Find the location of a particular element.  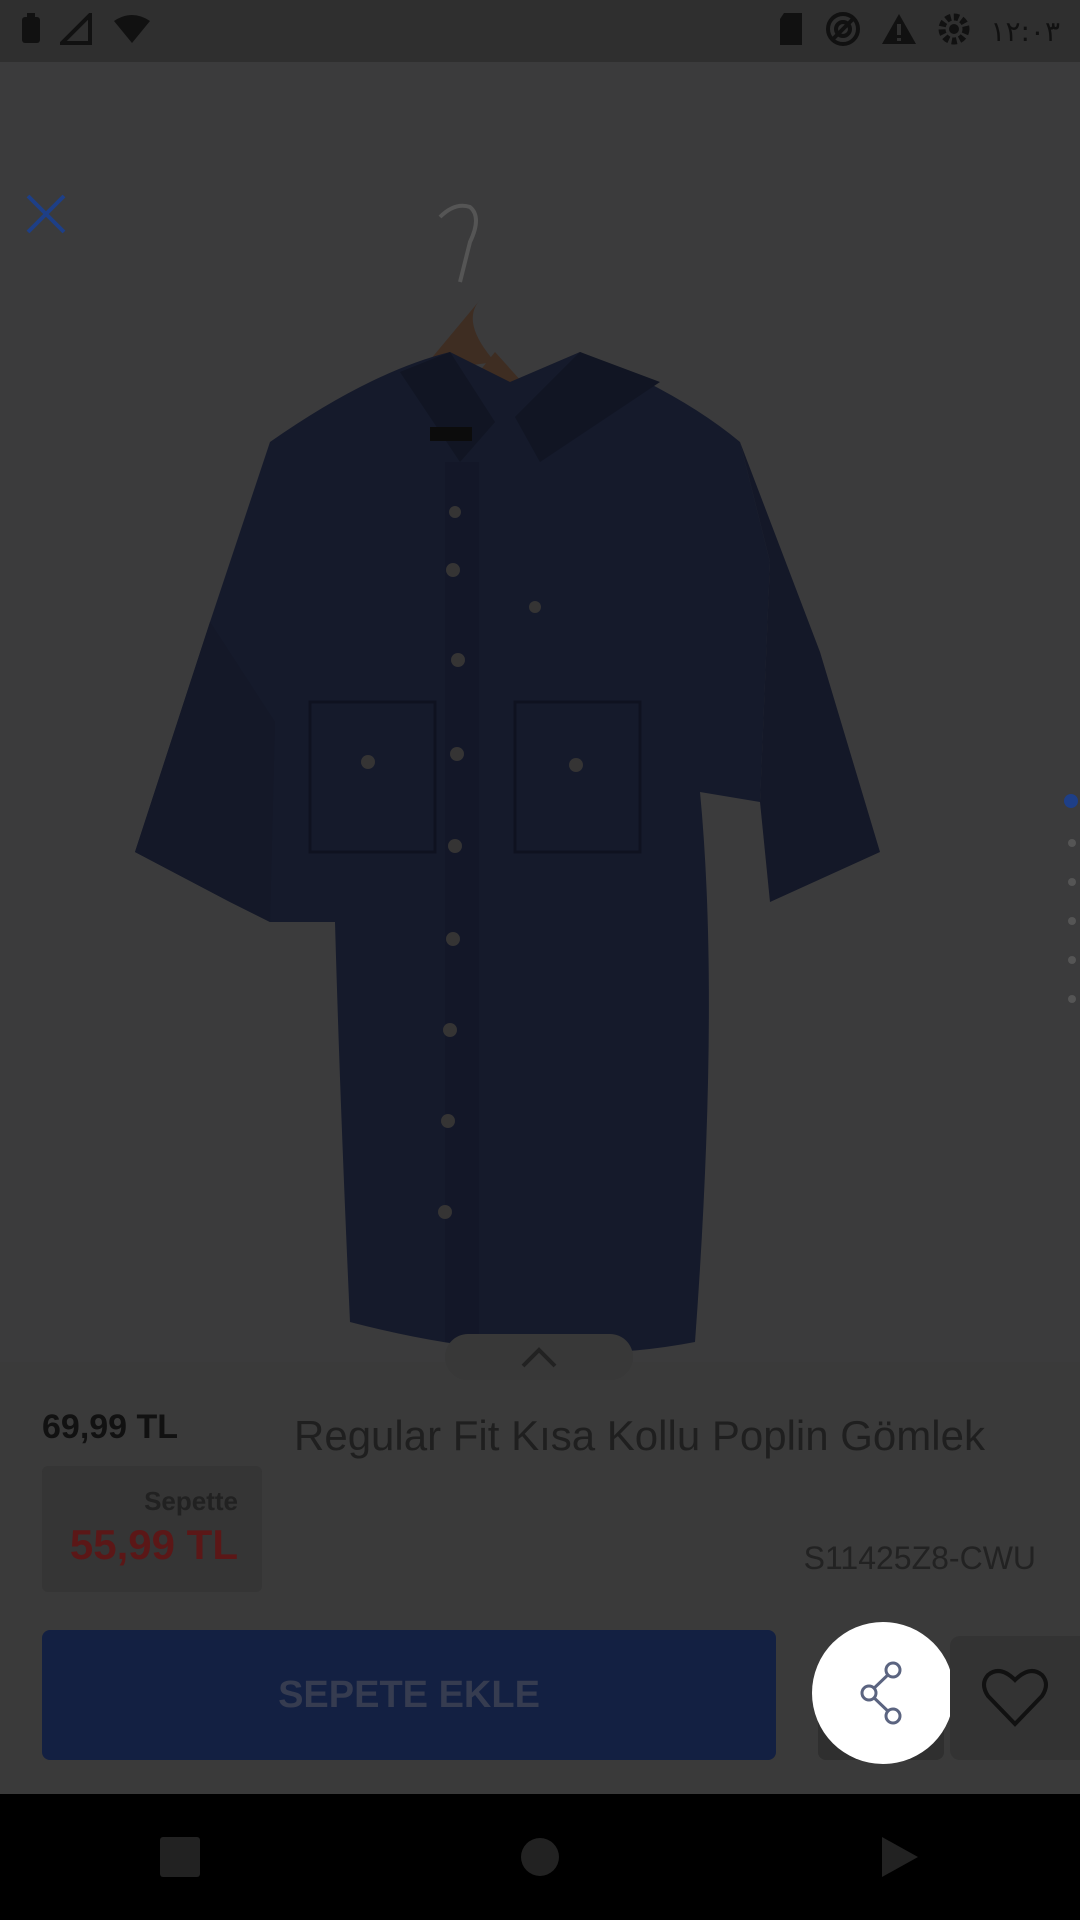

close-icon is located at coordinates (46, 214).